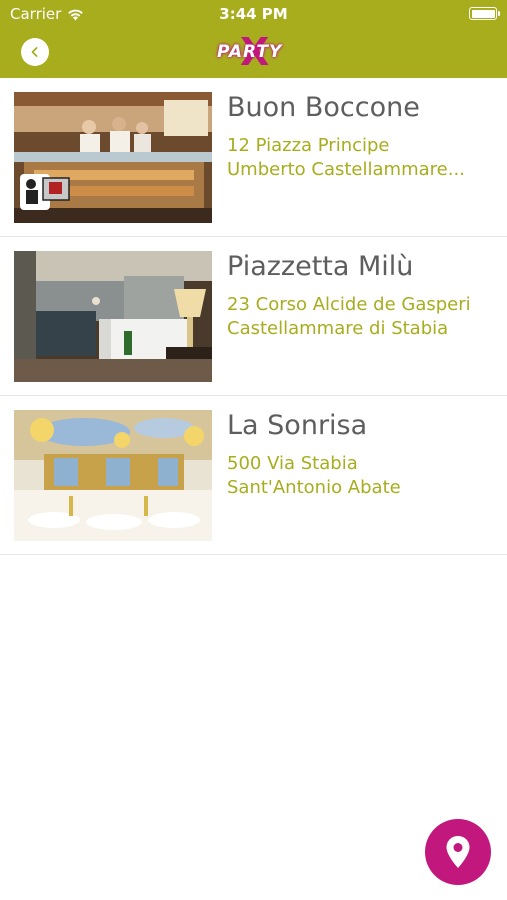 The height and width of the screenshot is (900, 507). Describe the element at coordinates (349, 304) in the screenshot. I see `venue-address-line: 23 Corso Alcide de Gasperi` at that location.